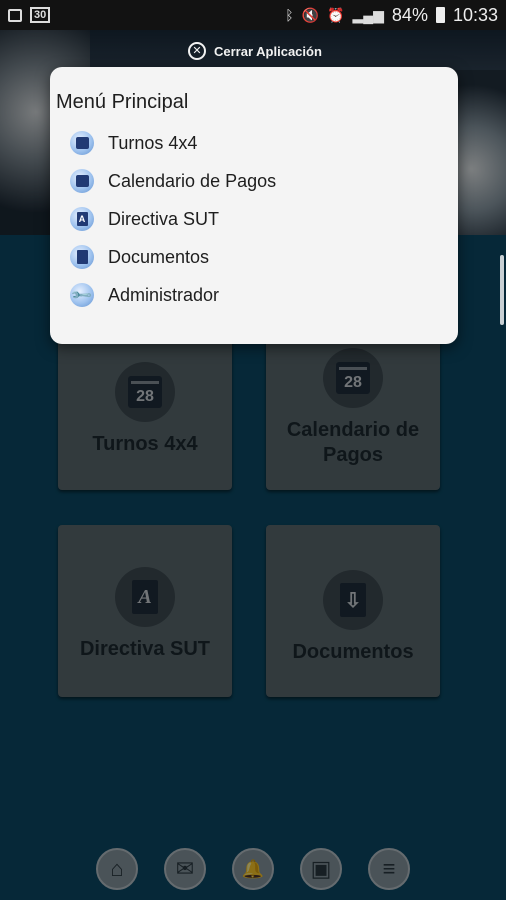 The height and width of the screenshot is (900, 506). What do you see at coordinates (81, 294) in the screenshot?
I see `wrench-icon: 🔧` at bounding box center [81, 294].